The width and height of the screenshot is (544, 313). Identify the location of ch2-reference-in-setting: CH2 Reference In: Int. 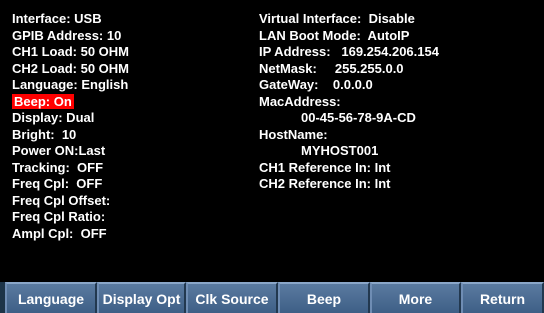
(325, 183).